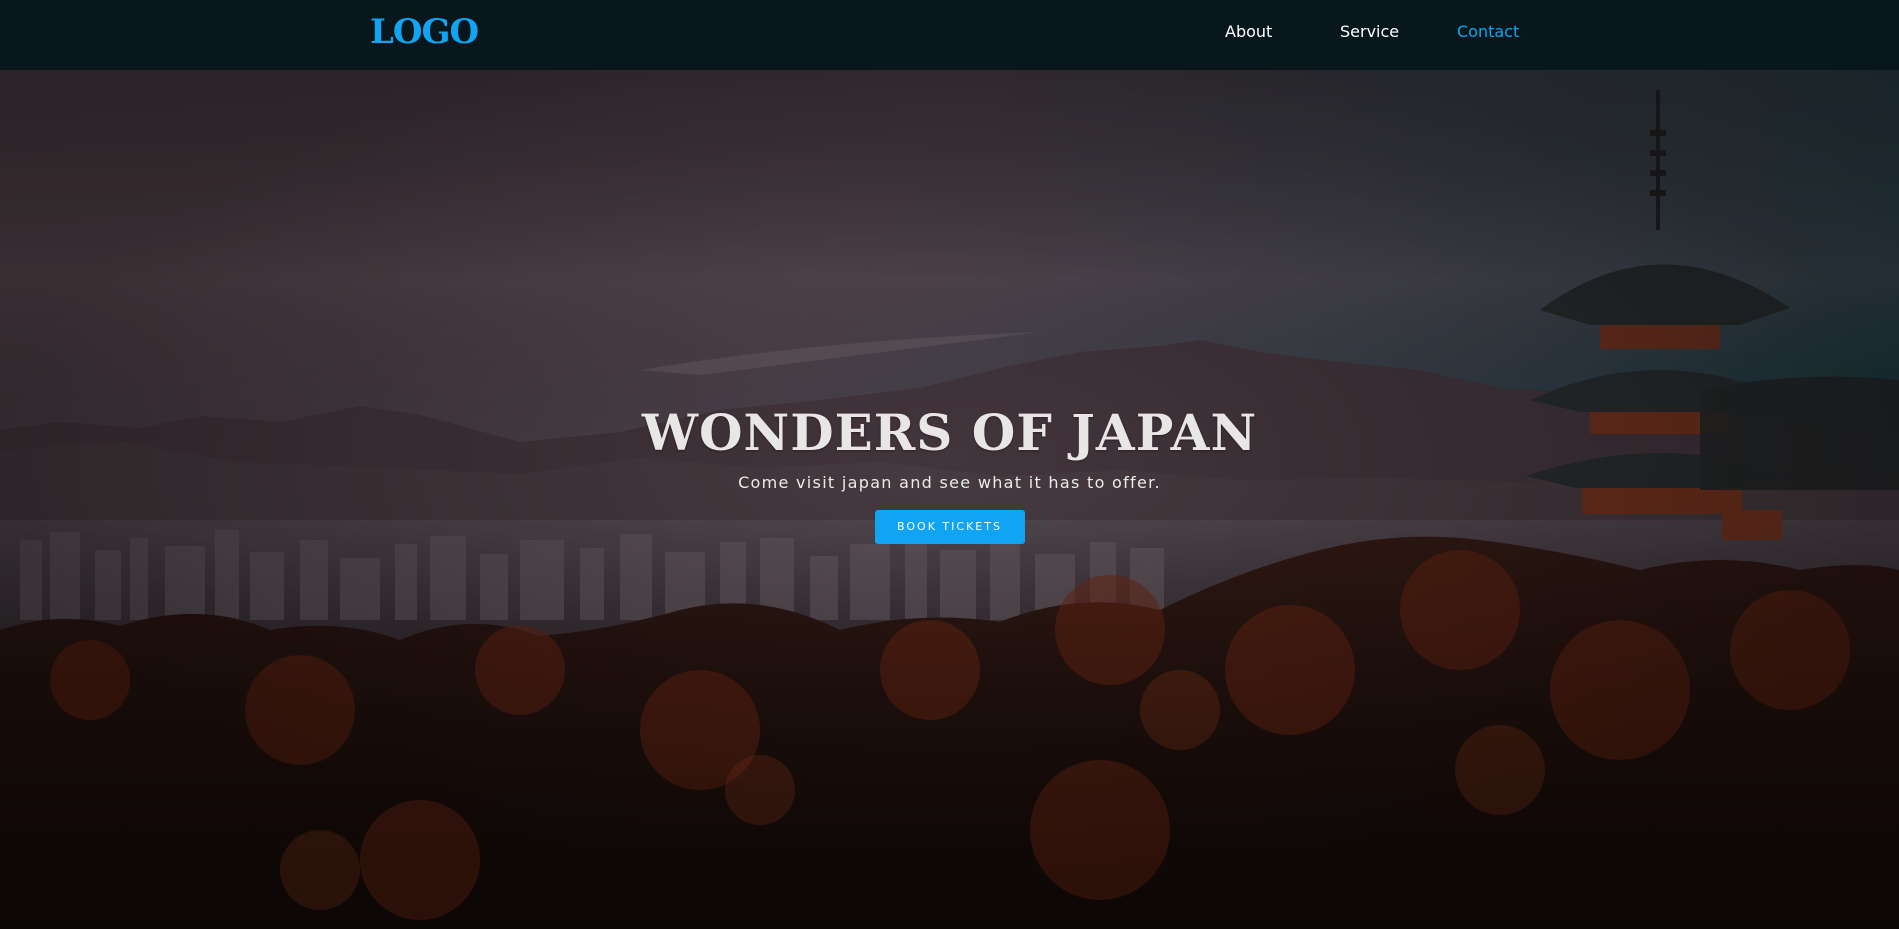 This screenshot has width=1899, height=929. What do you see at coordinates (949, 35) in the screenshot?
I see `top-navbar: LOGO About Service Contact` at bounding box center [949, 35].